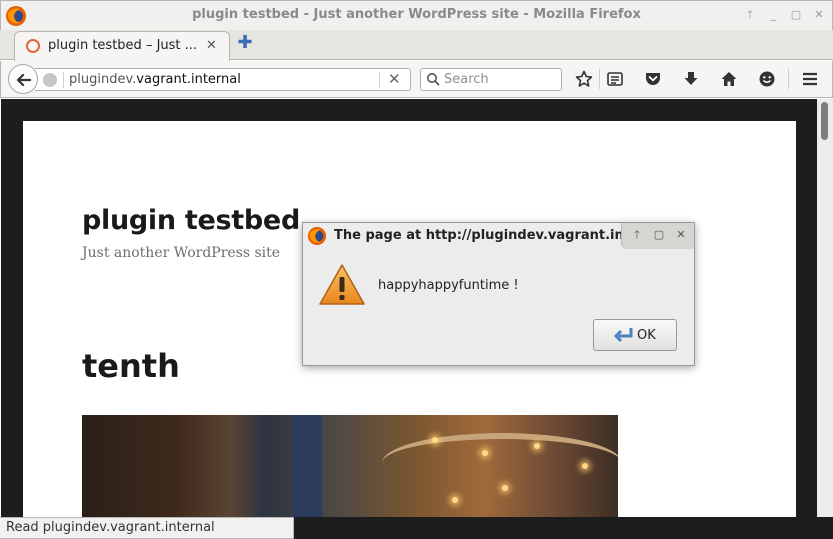  I want to click on featured-image, so click(350, 466).